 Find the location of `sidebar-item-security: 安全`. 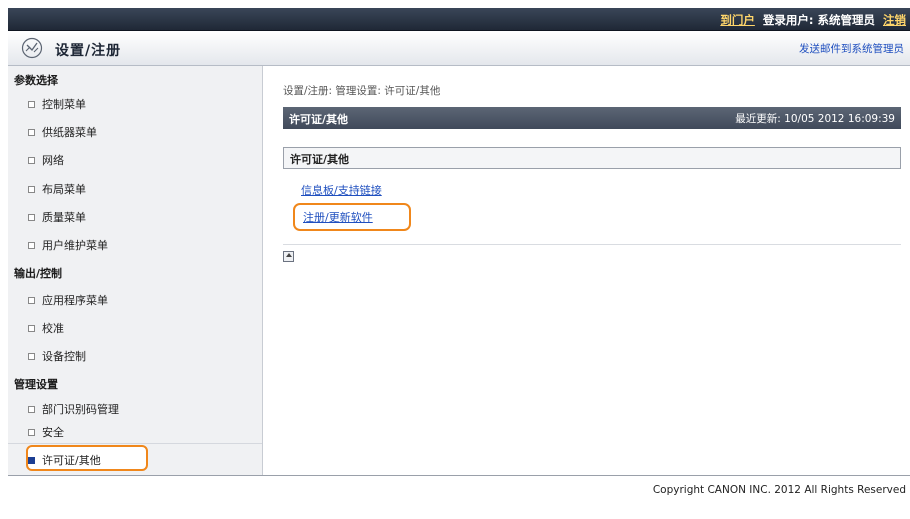

sidebar-item-security: 安全 is located at coordinates (46, 432).